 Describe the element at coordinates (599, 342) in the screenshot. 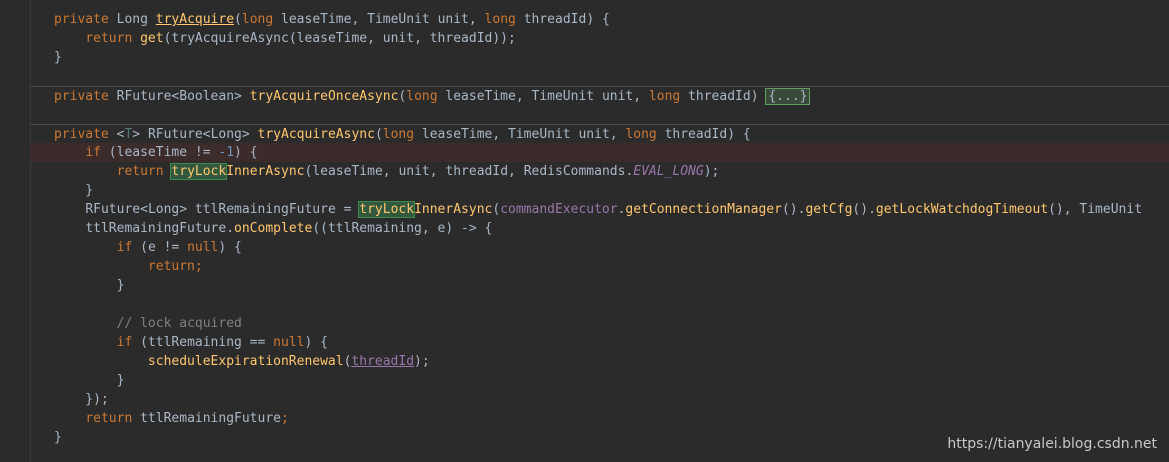

I see `code-line-18: if (ttlRemaining == null) {` at that location.